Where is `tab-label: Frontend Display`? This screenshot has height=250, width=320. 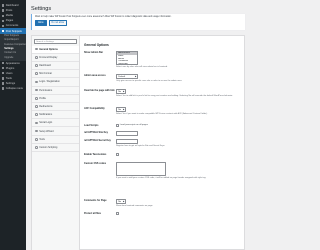
tab-label: Frontend Display is located at coordinates (48, 57).